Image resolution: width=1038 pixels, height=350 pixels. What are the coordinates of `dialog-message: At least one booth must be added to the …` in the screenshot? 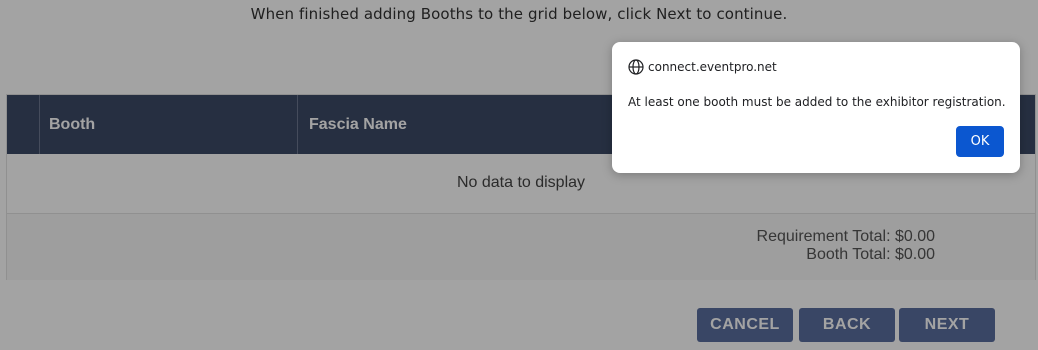 It's located at (817, 102).